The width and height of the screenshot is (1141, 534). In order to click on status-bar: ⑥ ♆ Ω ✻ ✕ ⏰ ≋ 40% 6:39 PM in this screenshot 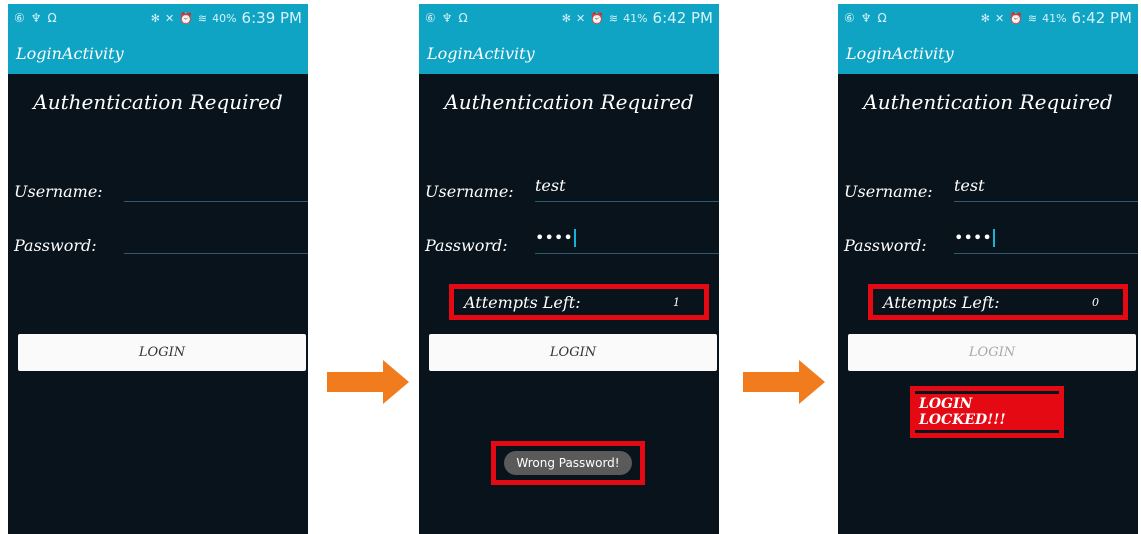, I will do `click(158, 18)`.